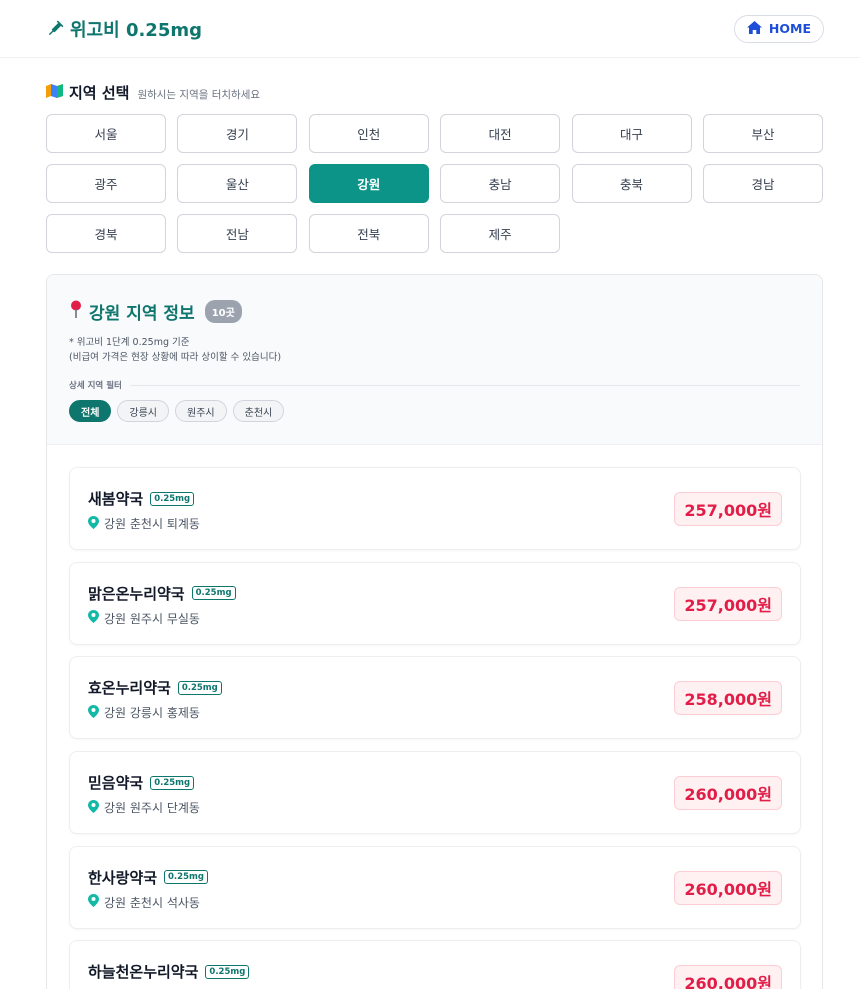 The image size is (860, 989). I want to click on pharmacy-address: 강원 원주시 무실동, so click(144, 618).